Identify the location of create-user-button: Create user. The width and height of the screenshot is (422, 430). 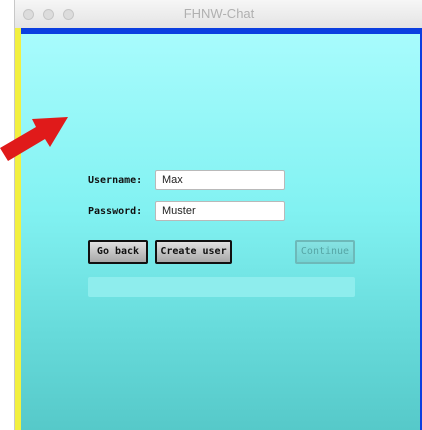
(193, 252).